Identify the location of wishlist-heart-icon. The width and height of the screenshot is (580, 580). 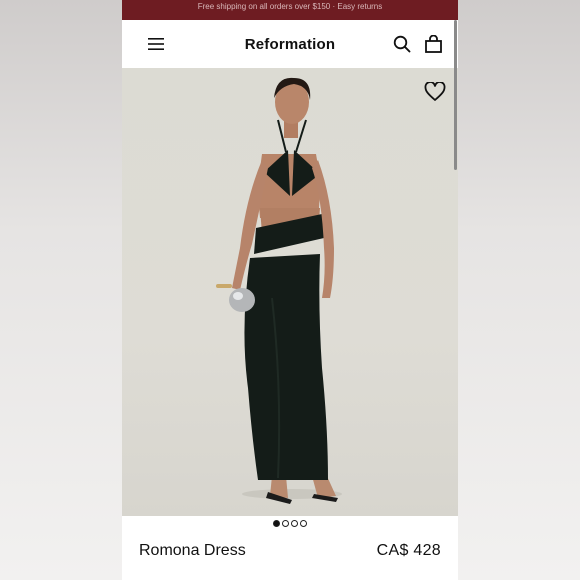
(435, 94).